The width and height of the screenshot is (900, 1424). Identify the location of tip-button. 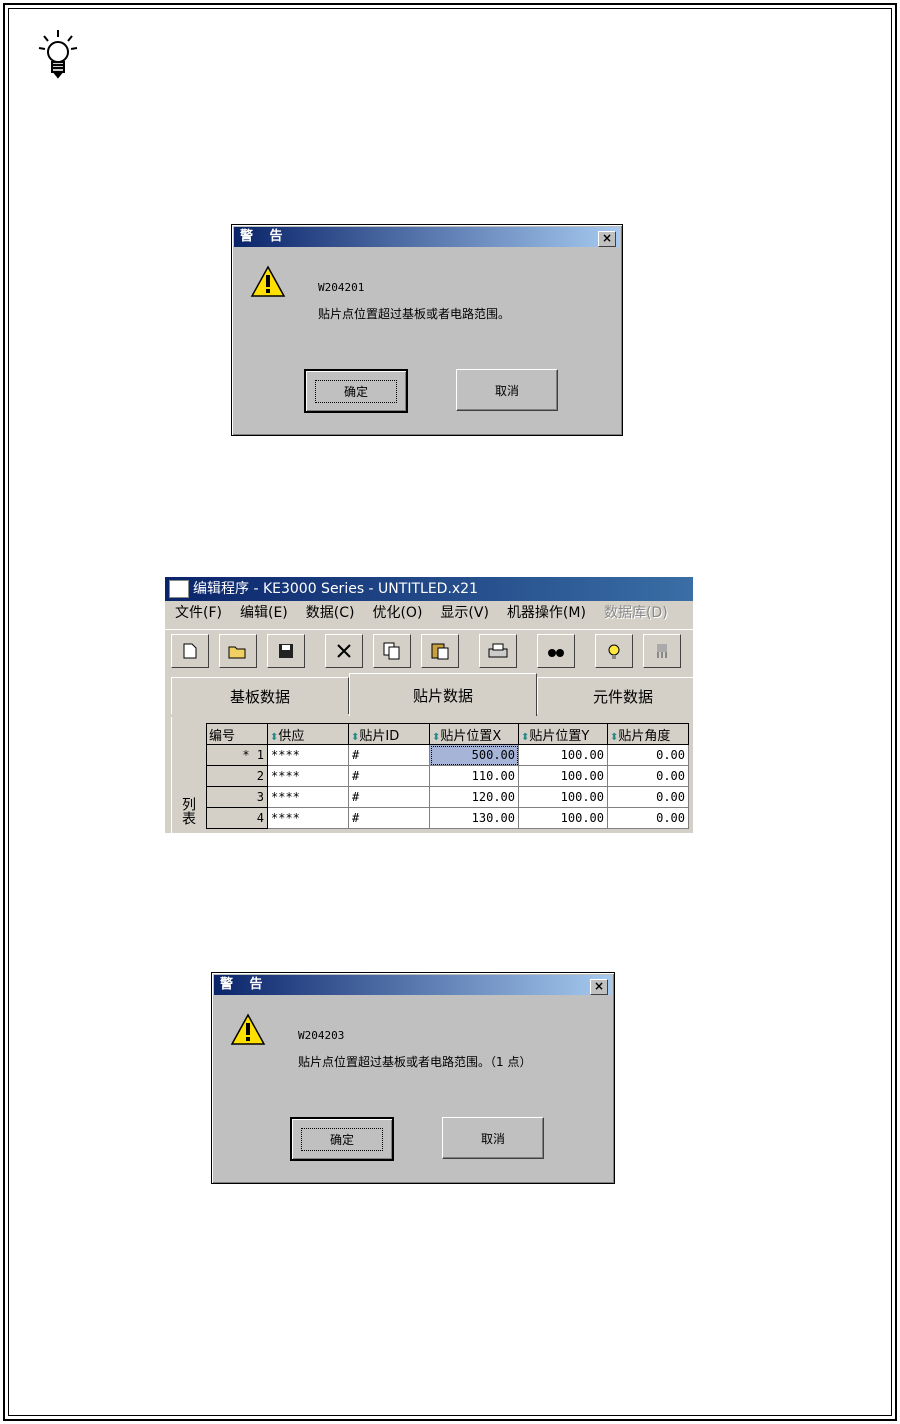
(614, 651).